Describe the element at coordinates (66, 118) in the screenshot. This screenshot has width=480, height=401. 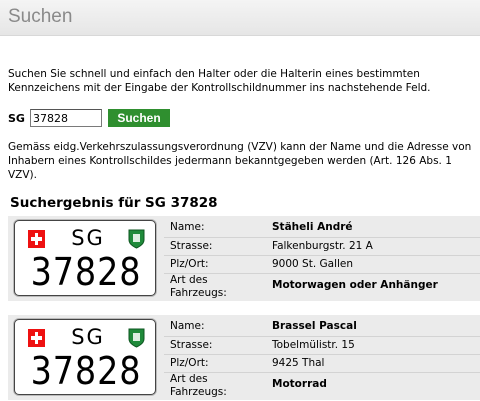
I see `plate-number-input` at that location.